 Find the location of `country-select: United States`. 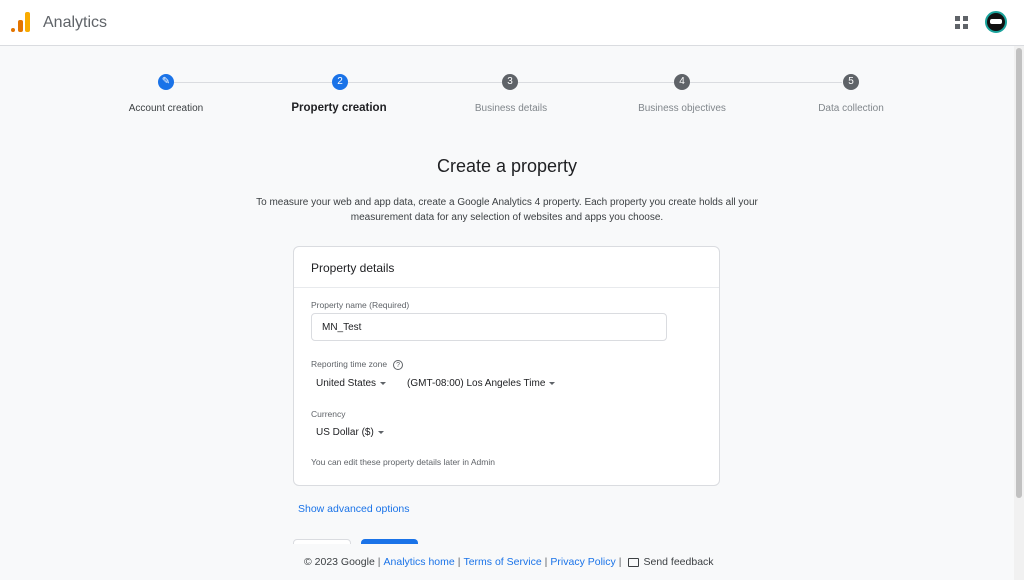

country-select: United States is located at coordinates (351, 383).